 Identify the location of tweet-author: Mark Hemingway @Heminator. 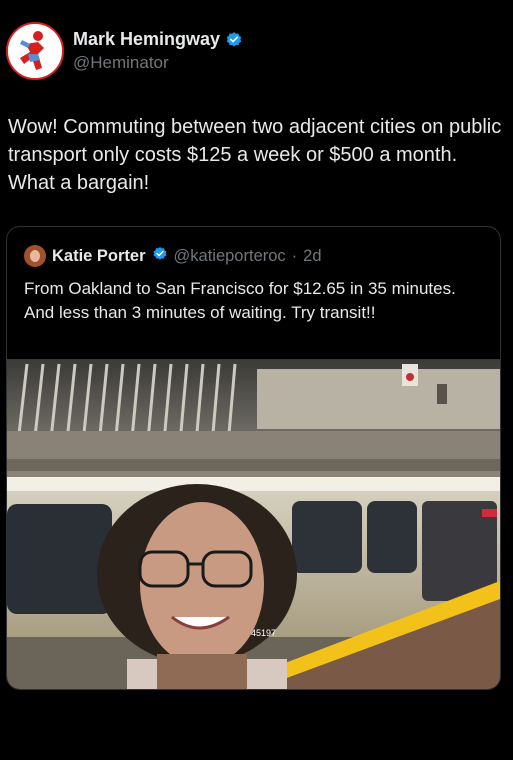
(124, 51).